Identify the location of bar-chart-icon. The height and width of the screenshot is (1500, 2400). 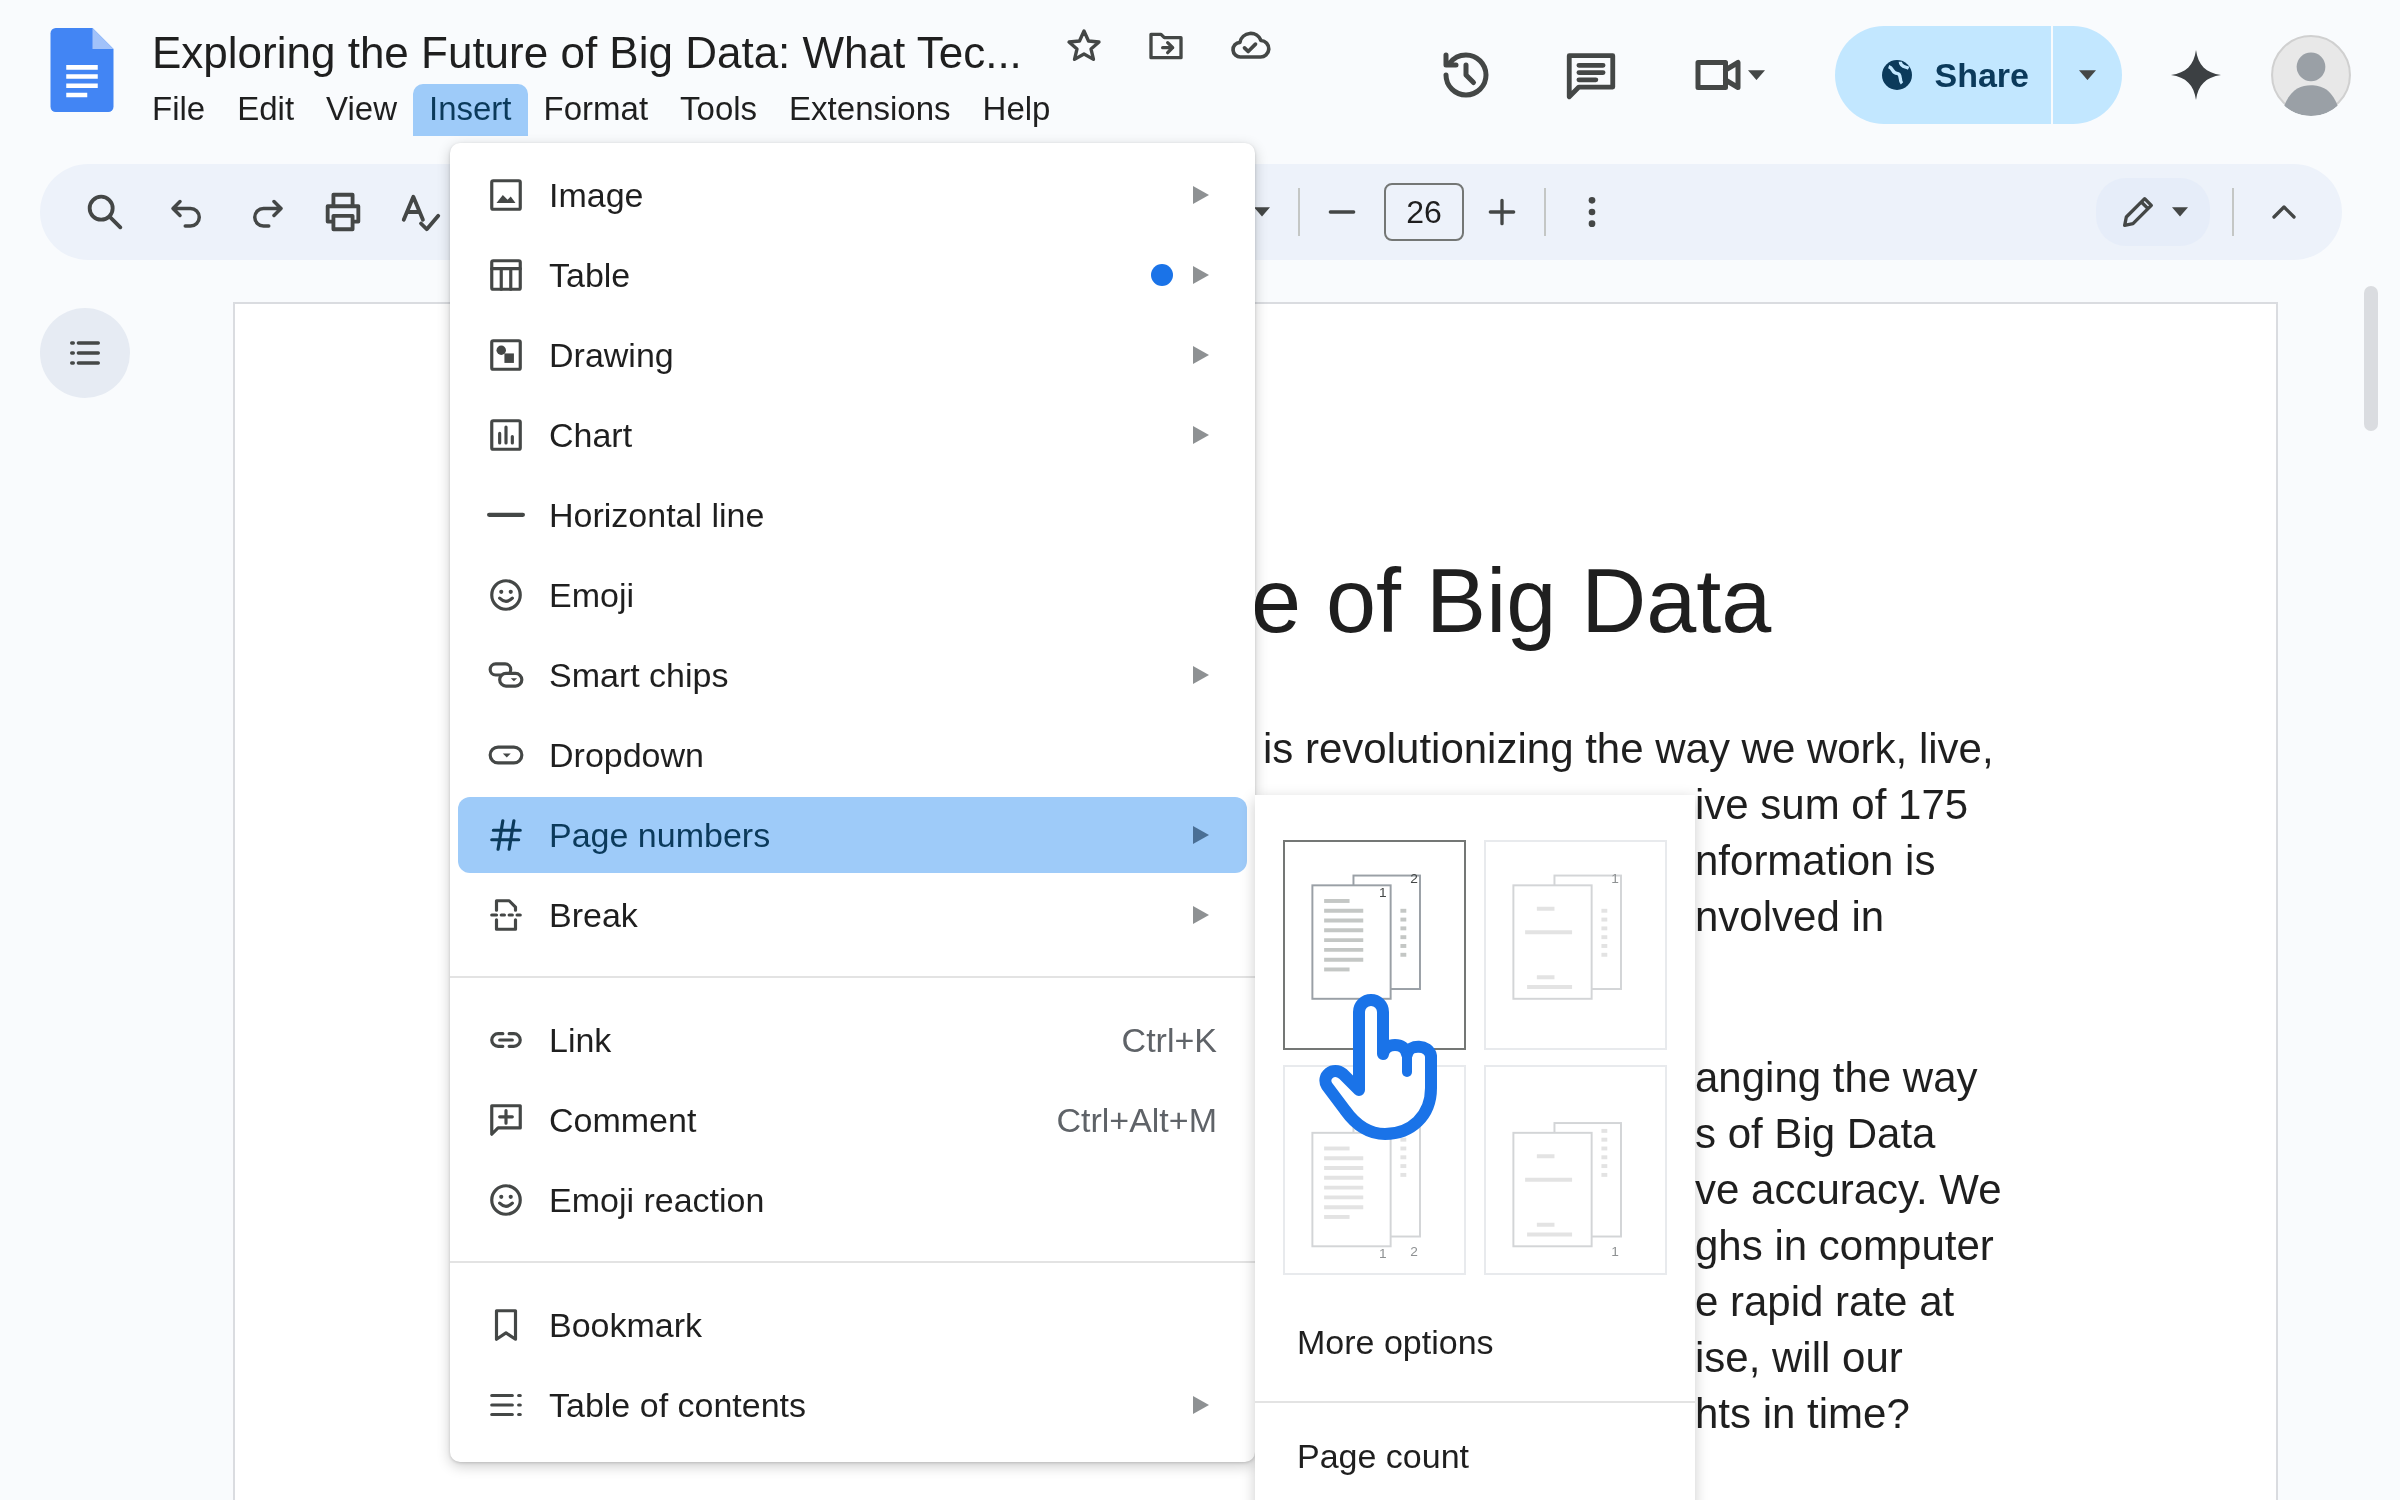
(506, 435).